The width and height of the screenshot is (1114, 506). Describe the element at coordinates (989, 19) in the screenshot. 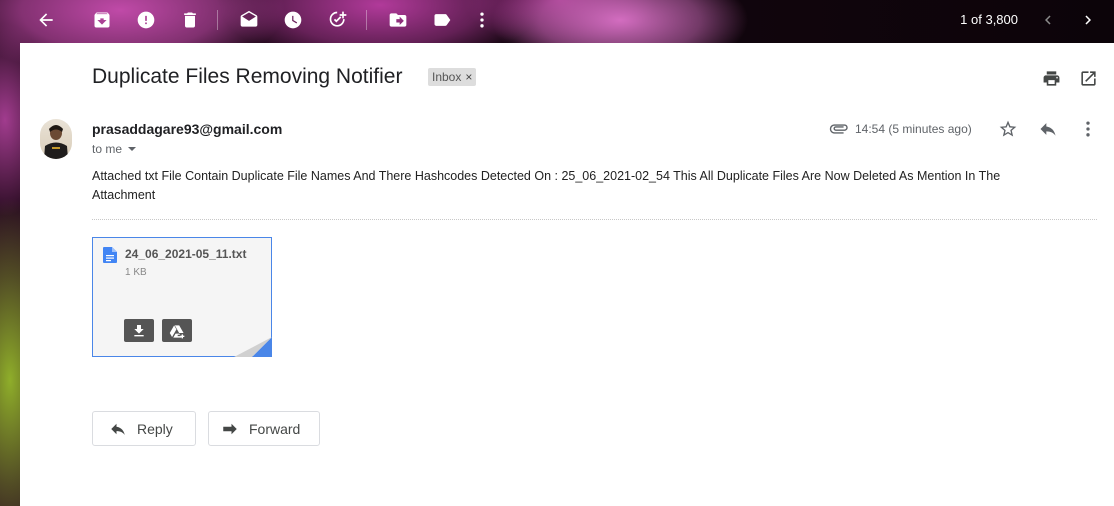

I see `page-count: 1 of 3,800` at that location.